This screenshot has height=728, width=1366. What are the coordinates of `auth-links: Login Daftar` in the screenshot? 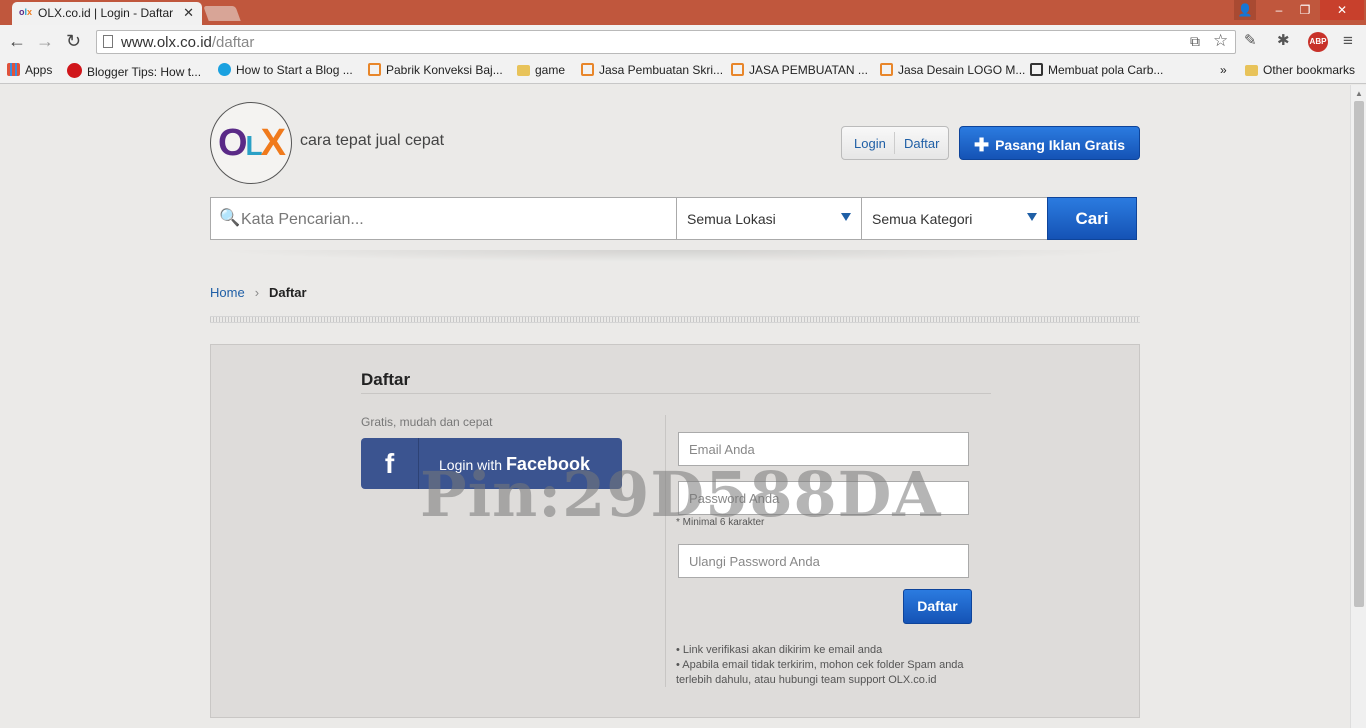 It's located at (895, 143).